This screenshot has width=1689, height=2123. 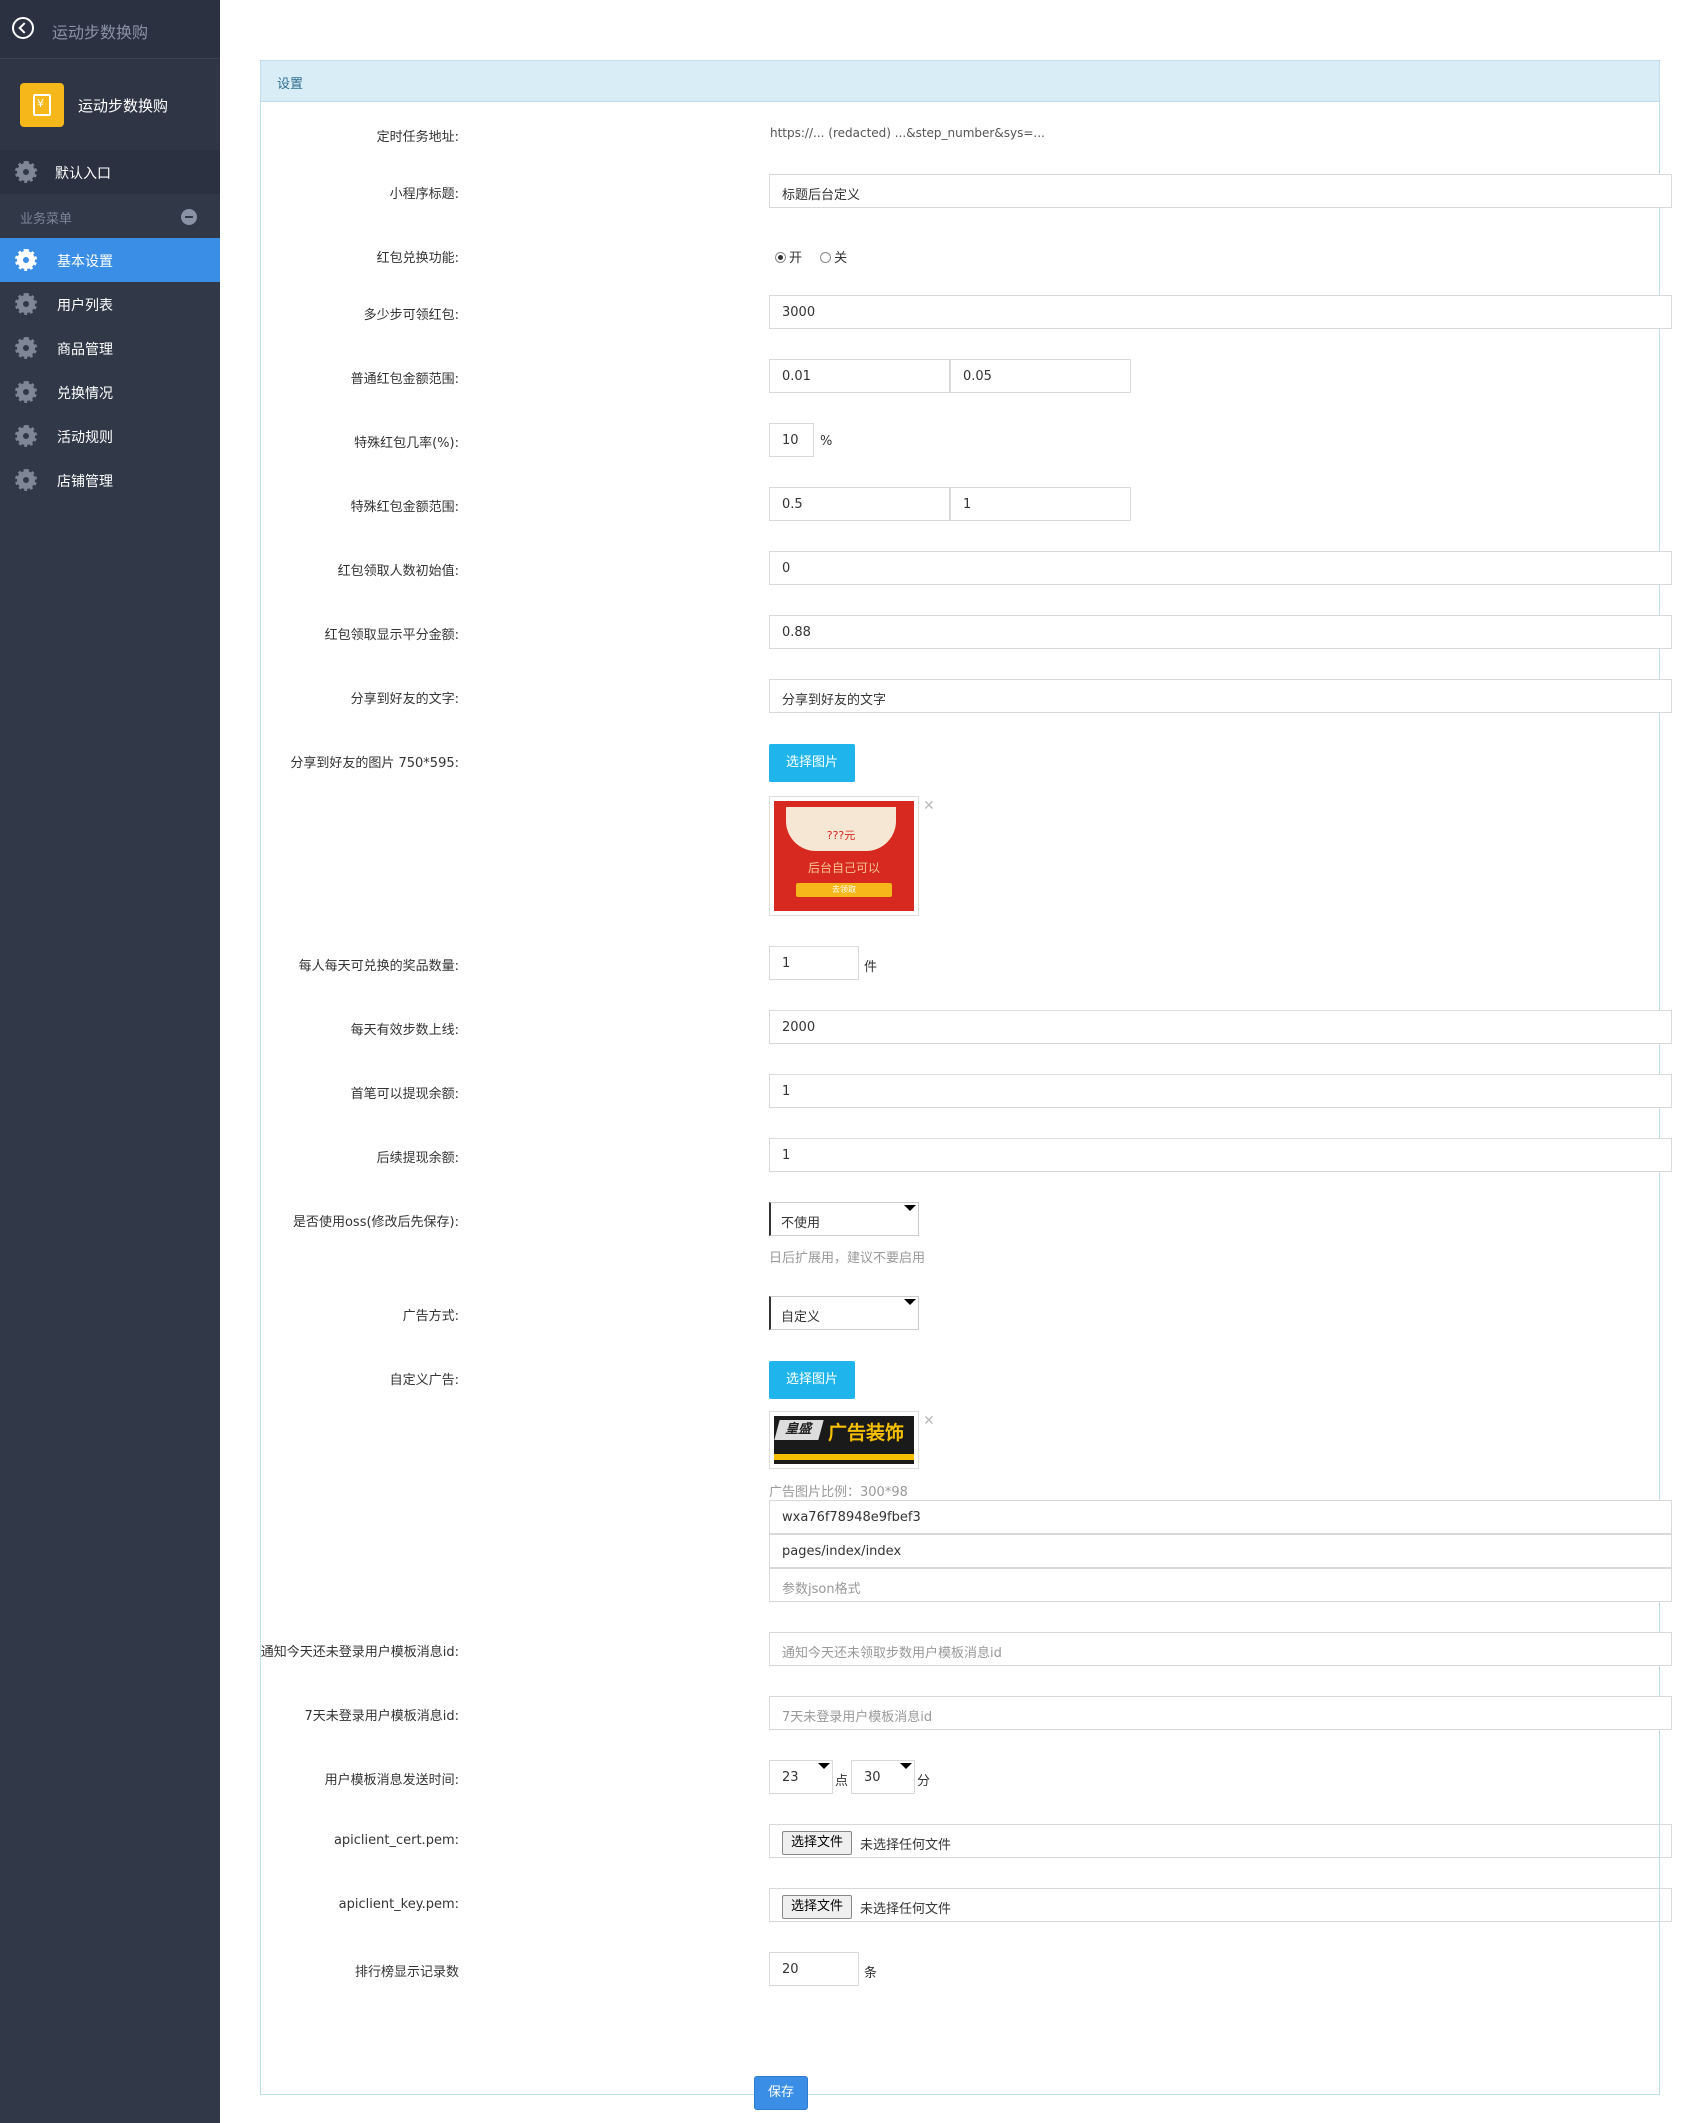 I want to click on radio-off, so click(x=826, y=257).